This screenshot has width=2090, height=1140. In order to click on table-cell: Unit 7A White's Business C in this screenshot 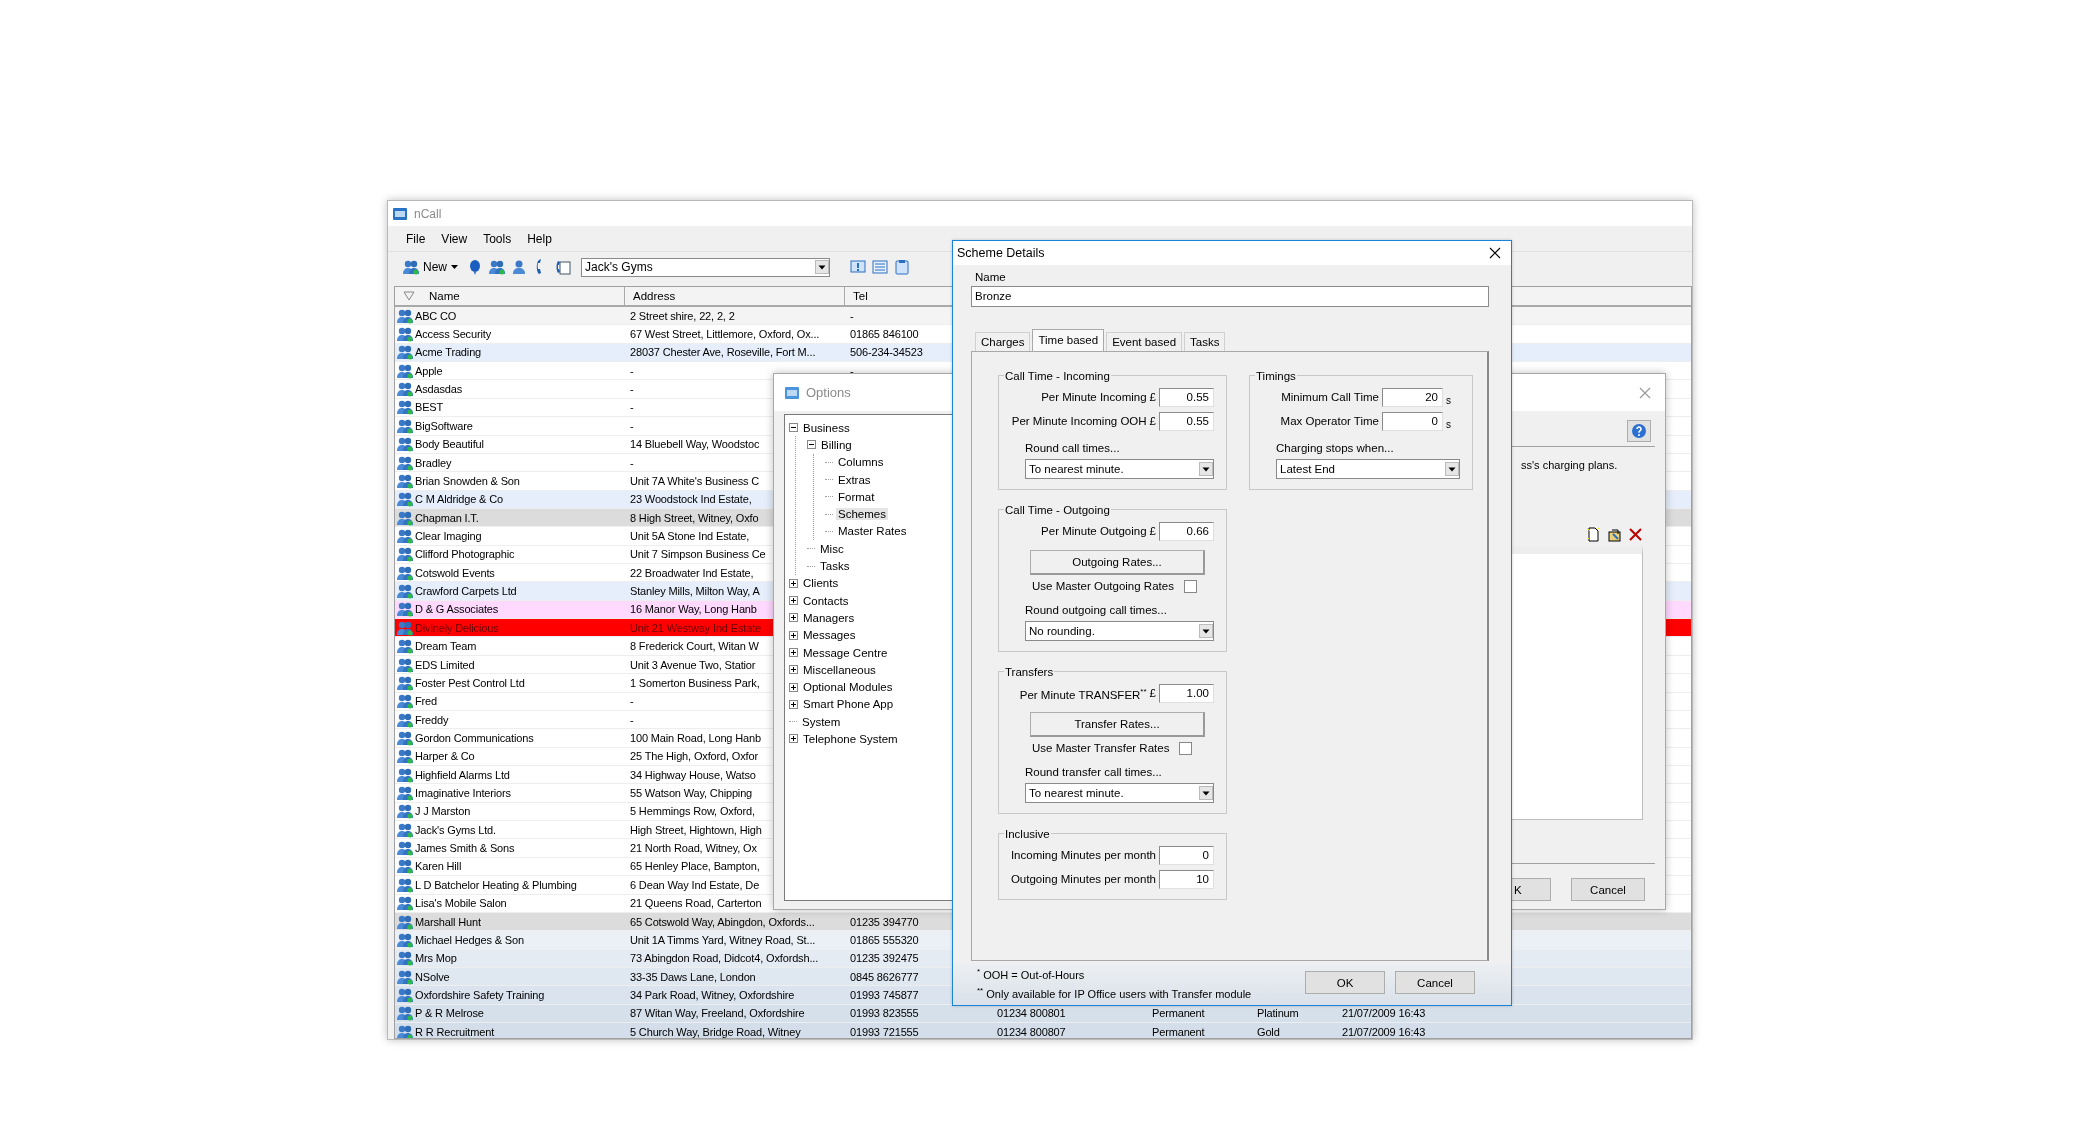, I will do `click(695, 480)`.